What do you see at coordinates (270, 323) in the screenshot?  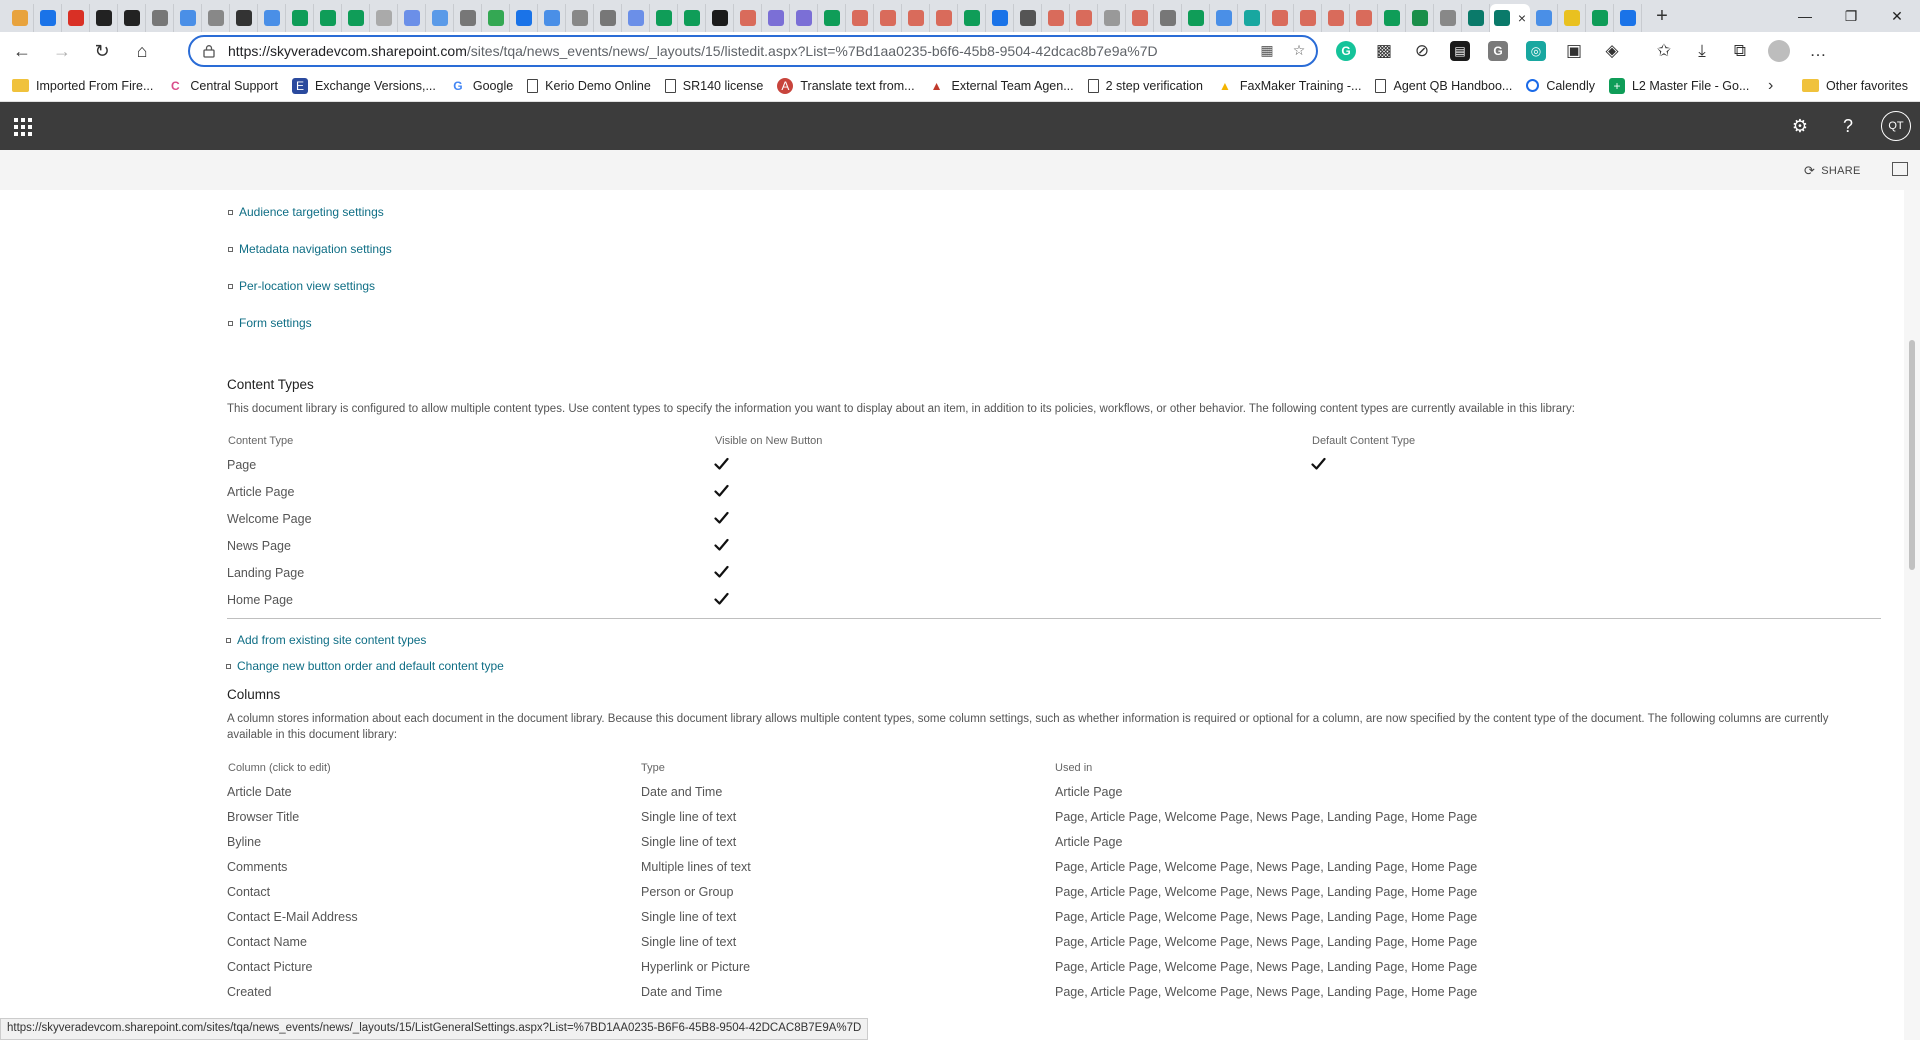 I see `settings-link: Form settings` at bounding box center [270, 323].